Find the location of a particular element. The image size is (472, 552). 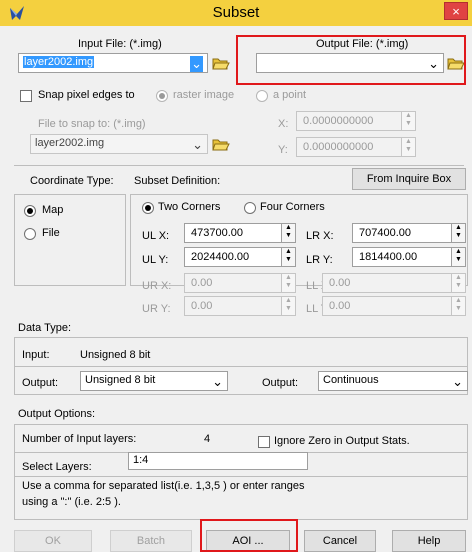

select-layers-help-line2: using a ":" (i.e. 2:5 ). is located at coordinates (71, 502).